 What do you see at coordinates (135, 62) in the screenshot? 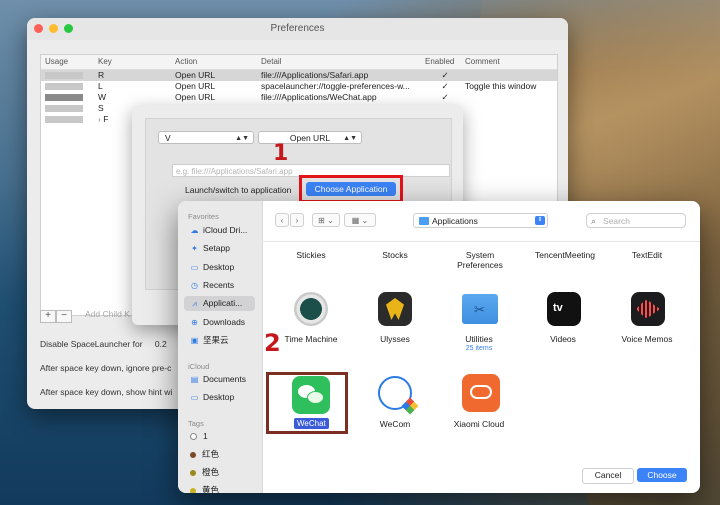
I see `col-key: Key` at bounding box center [135, 62].